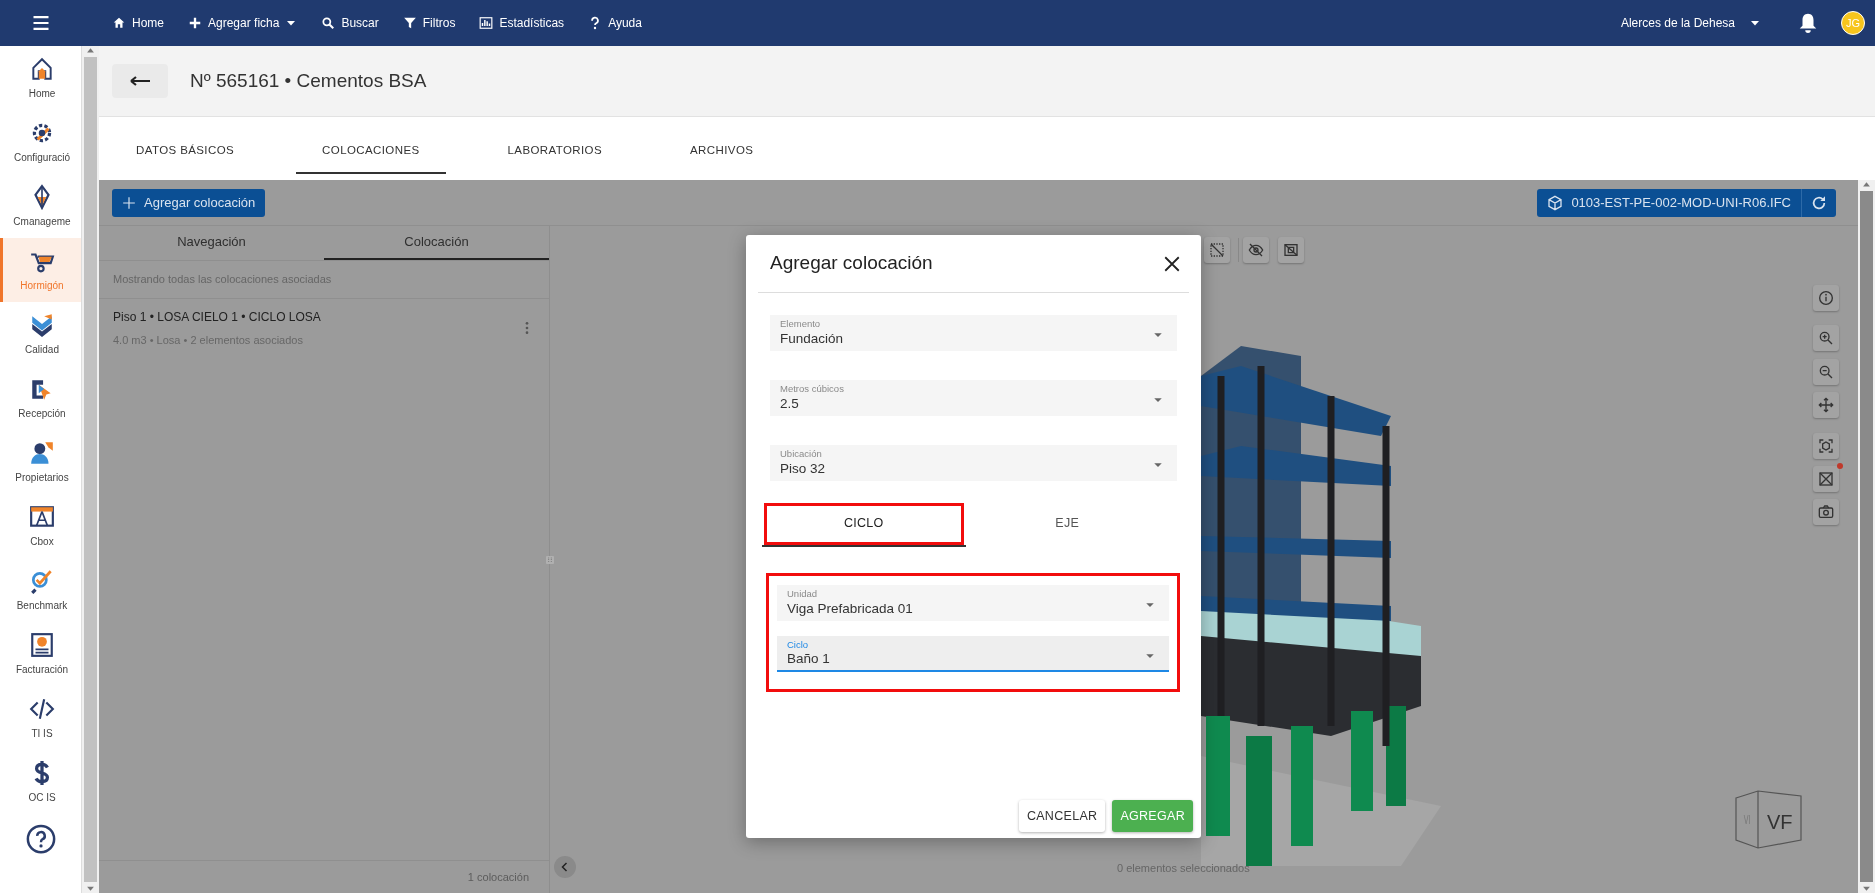  Describe the element at coordinates (1840, 466) in the screenshot. I see `notification-dot` at that location.